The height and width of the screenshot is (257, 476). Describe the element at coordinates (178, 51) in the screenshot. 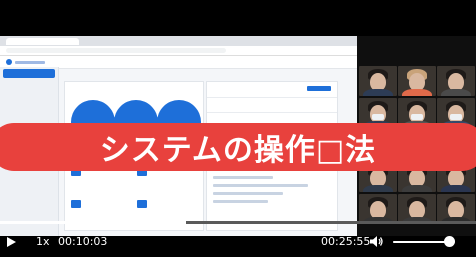

I see `browser-urlbar` at that location.